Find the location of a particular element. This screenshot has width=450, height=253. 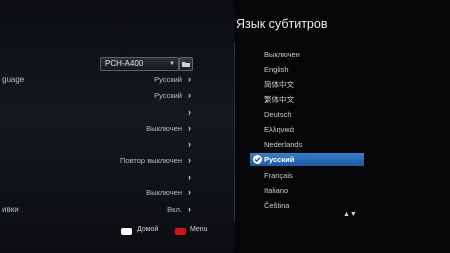

panel-title: Язык субтитров is located at coordinates (282, 24).